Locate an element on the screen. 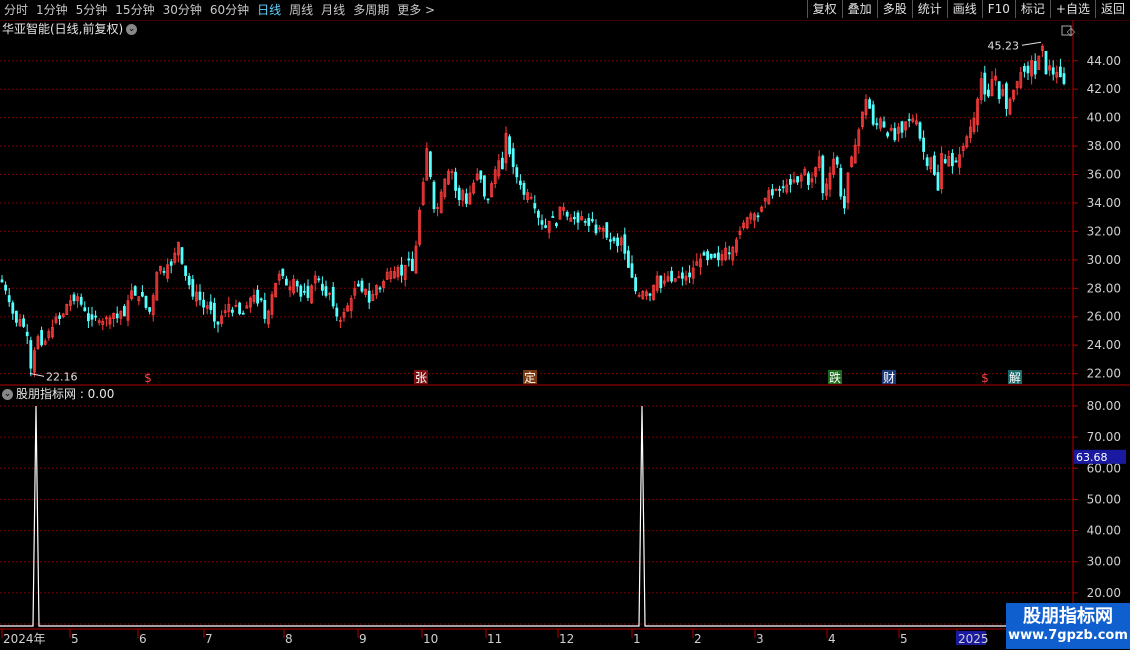 Image resolution: width=1130 pixels, height=650 pixels. period-tab-3: 15分钟 is located at coordinates (134, 10).